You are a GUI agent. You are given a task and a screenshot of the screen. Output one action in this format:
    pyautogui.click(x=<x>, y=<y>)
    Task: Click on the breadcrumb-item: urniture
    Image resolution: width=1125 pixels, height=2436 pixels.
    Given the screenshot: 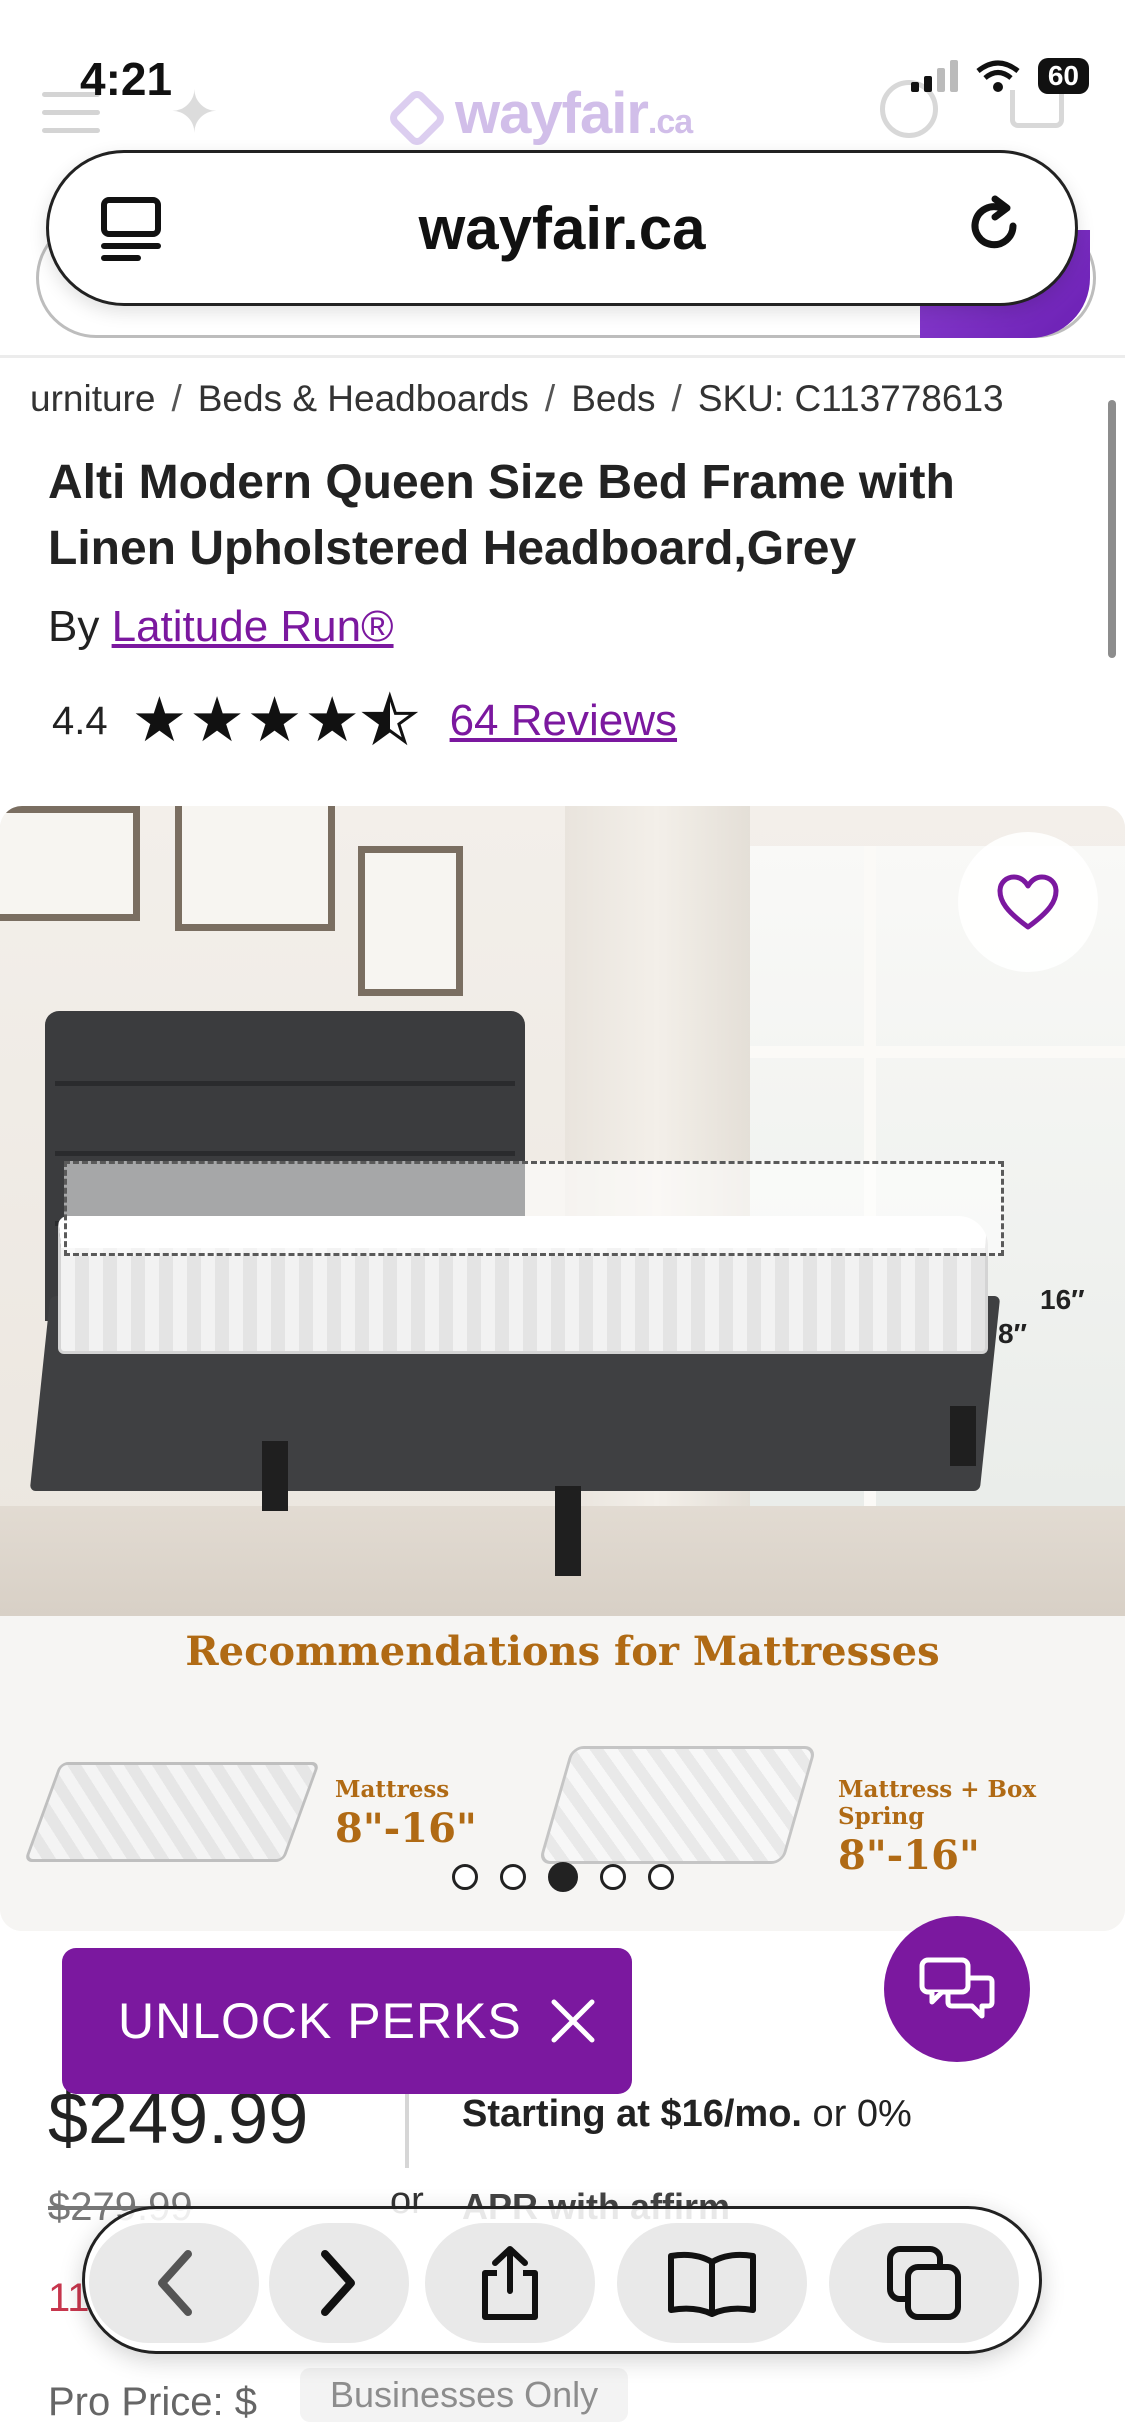 What is the action you would take?
    pyautogui.click(x=92, y=398)
    